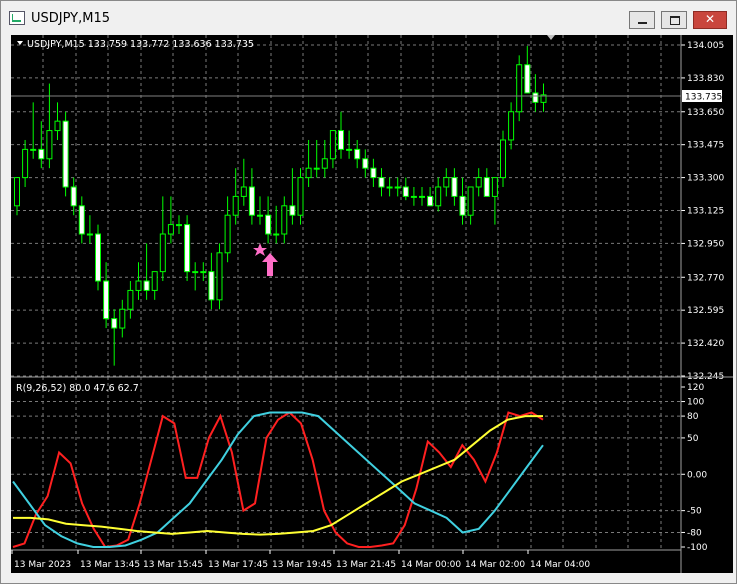 The width and height of the screenshot is (737, 584). Describe the element at coordinates (42, 565) in the screenshot. I see `time-tick-label: 13 Mar 2023` at that location.